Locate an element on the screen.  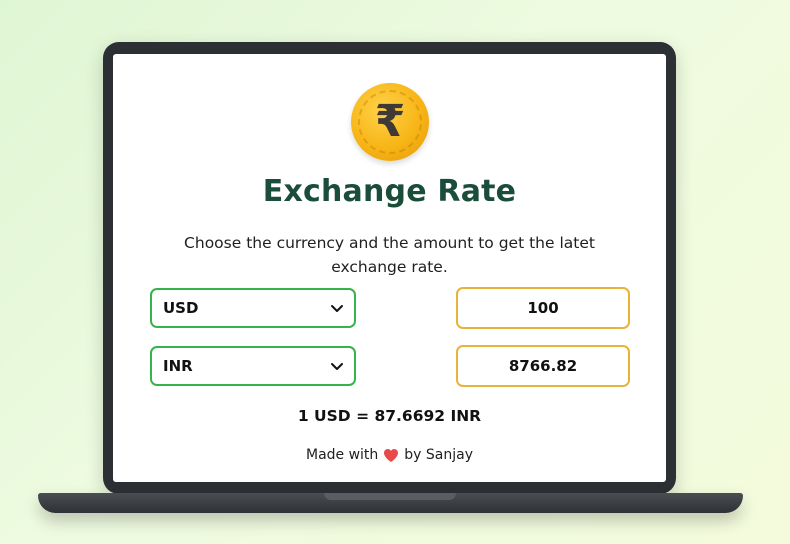
converted-amount-value: 8766.82 is located at coordinates (543, 366).